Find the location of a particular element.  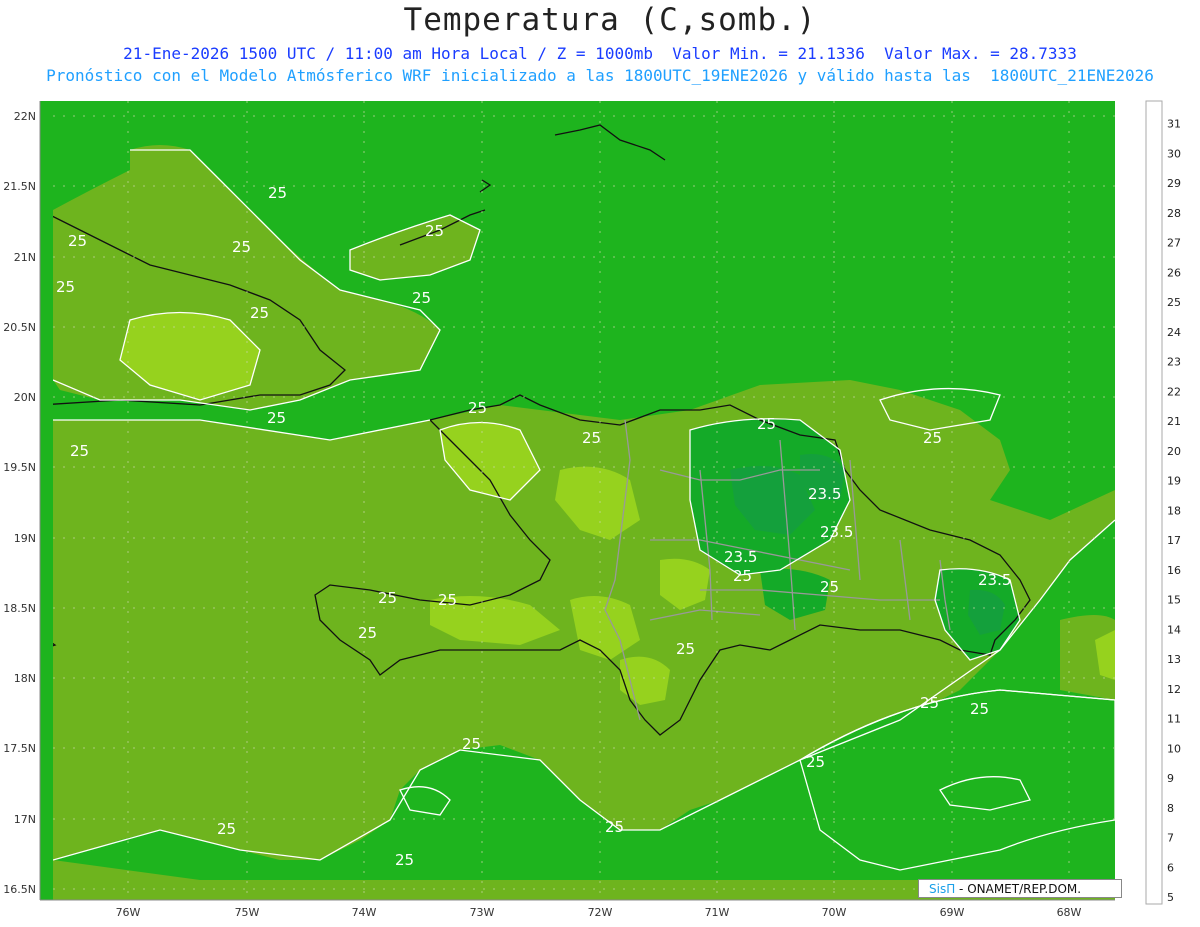

colorbar-frame is located at coordinates (1154, 502).